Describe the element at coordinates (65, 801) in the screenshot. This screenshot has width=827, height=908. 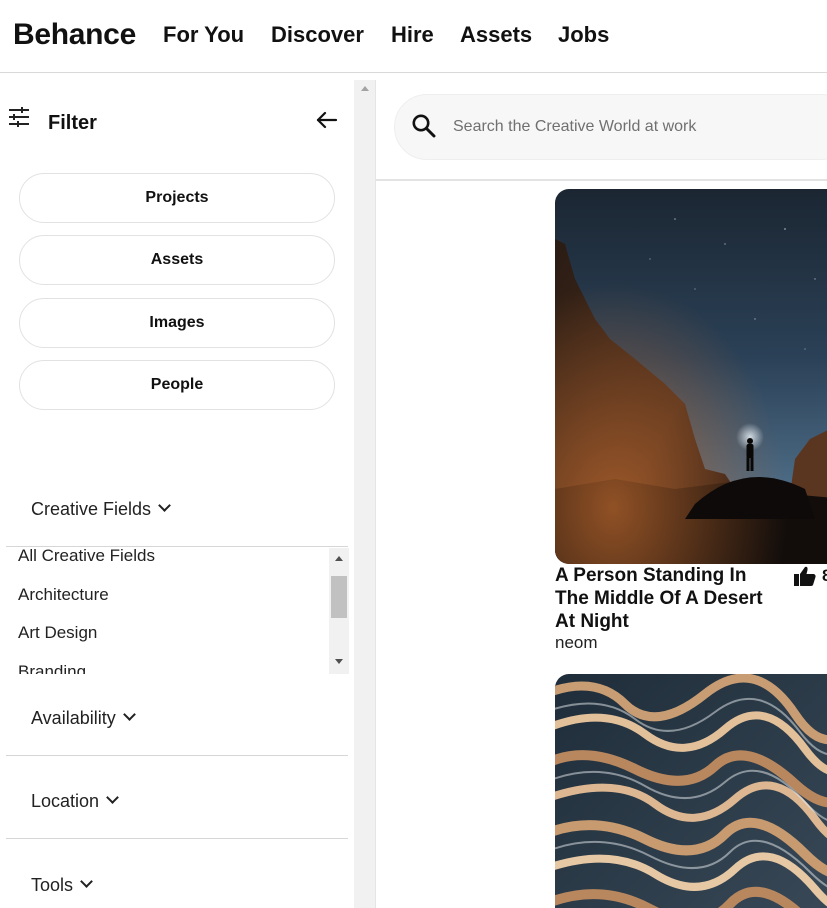
I see `location-label: Location` at that location.